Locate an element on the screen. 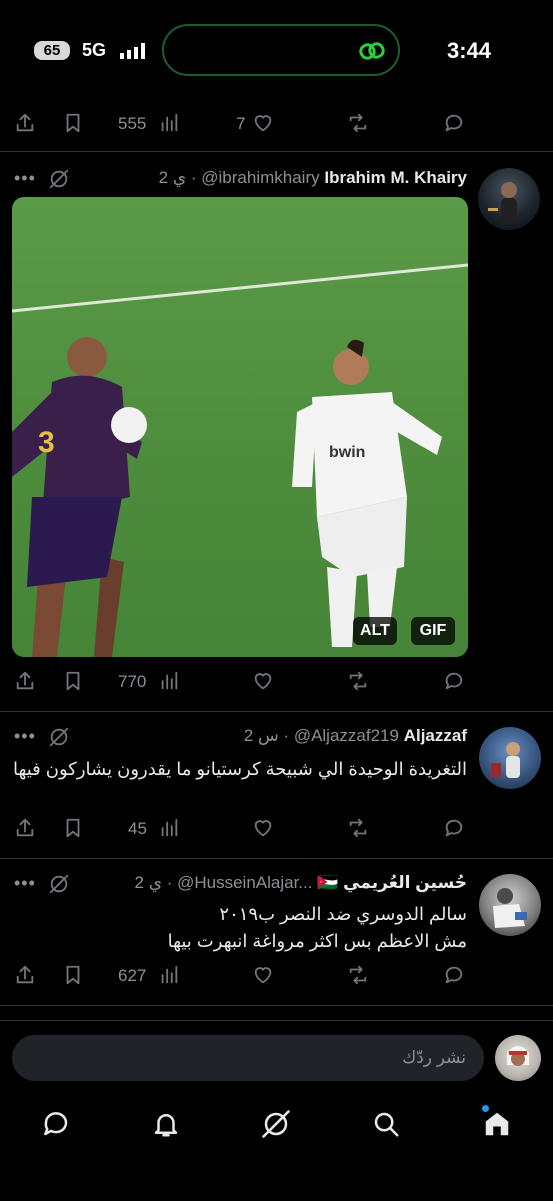  handle: @ibrahimkhairy is located at coordinates (260, 177).